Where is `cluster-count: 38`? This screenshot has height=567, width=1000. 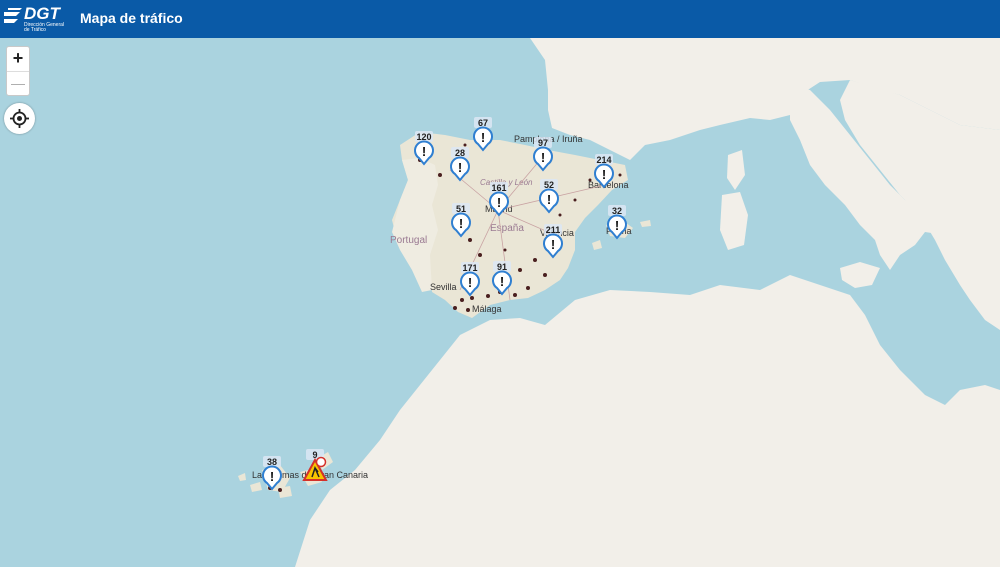
cluster-count: 38 is located at coordinates (272, 462).